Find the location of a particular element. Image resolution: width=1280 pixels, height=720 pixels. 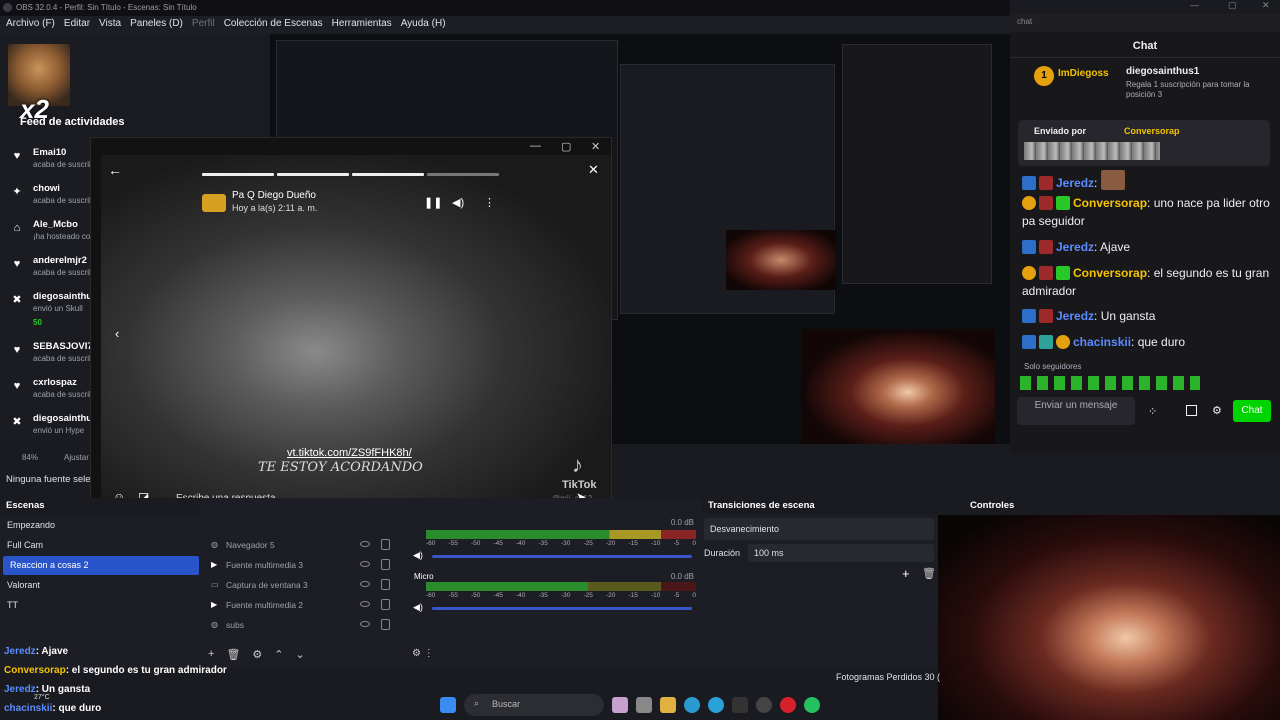

popup-minimize-icon: — is located at coordinates (535, 146).